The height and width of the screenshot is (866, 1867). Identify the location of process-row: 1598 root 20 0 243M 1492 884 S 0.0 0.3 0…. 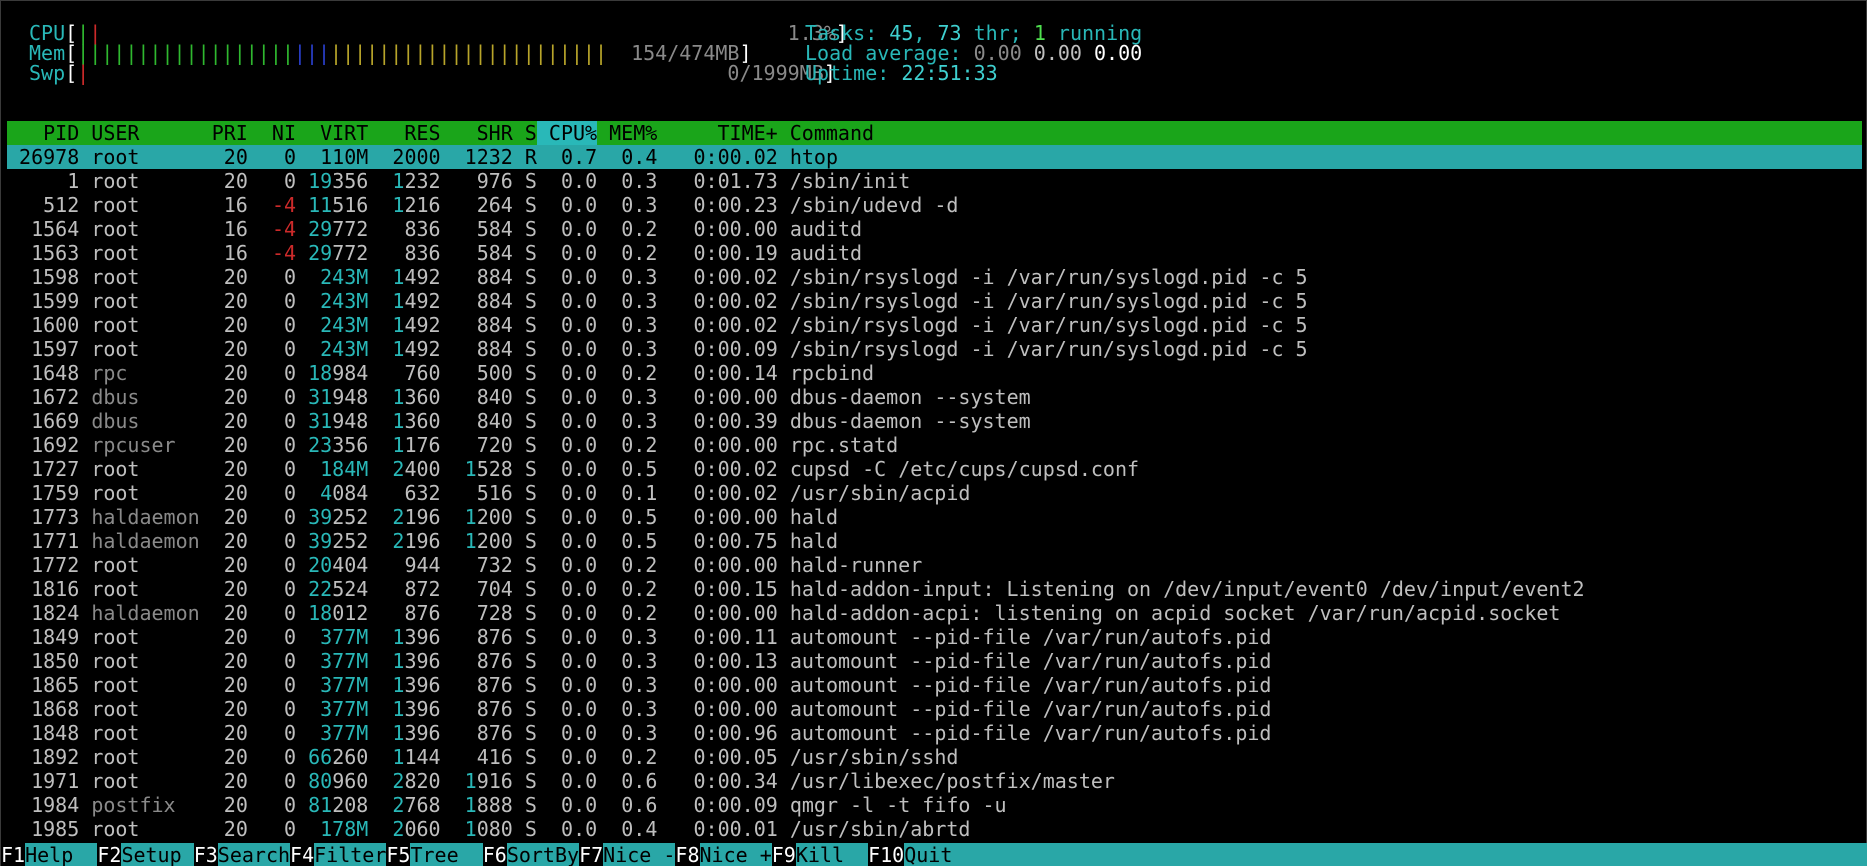
(934, 277).